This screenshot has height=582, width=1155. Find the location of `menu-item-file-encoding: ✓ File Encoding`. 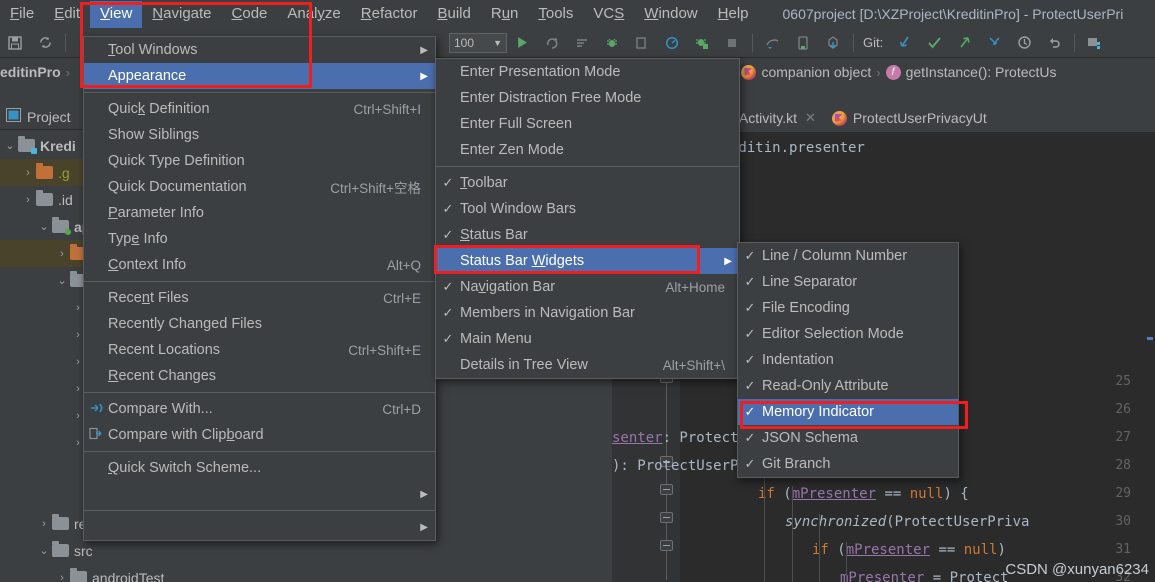

menu-item-file-encoding: ✓ File Encoding is located at coordinates (848, 308).